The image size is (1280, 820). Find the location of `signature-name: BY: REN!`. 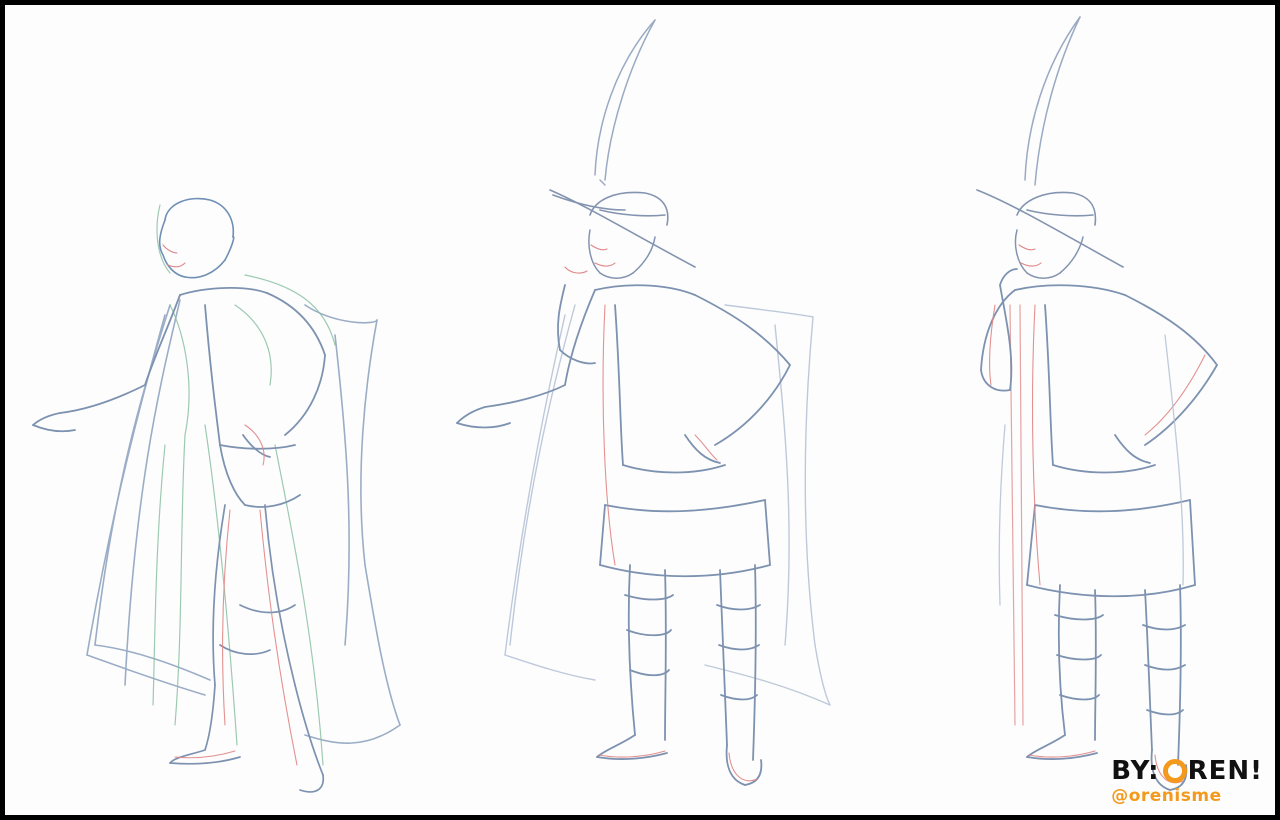

signature-name: BY: REN! is located at coordinates (1187, 771).